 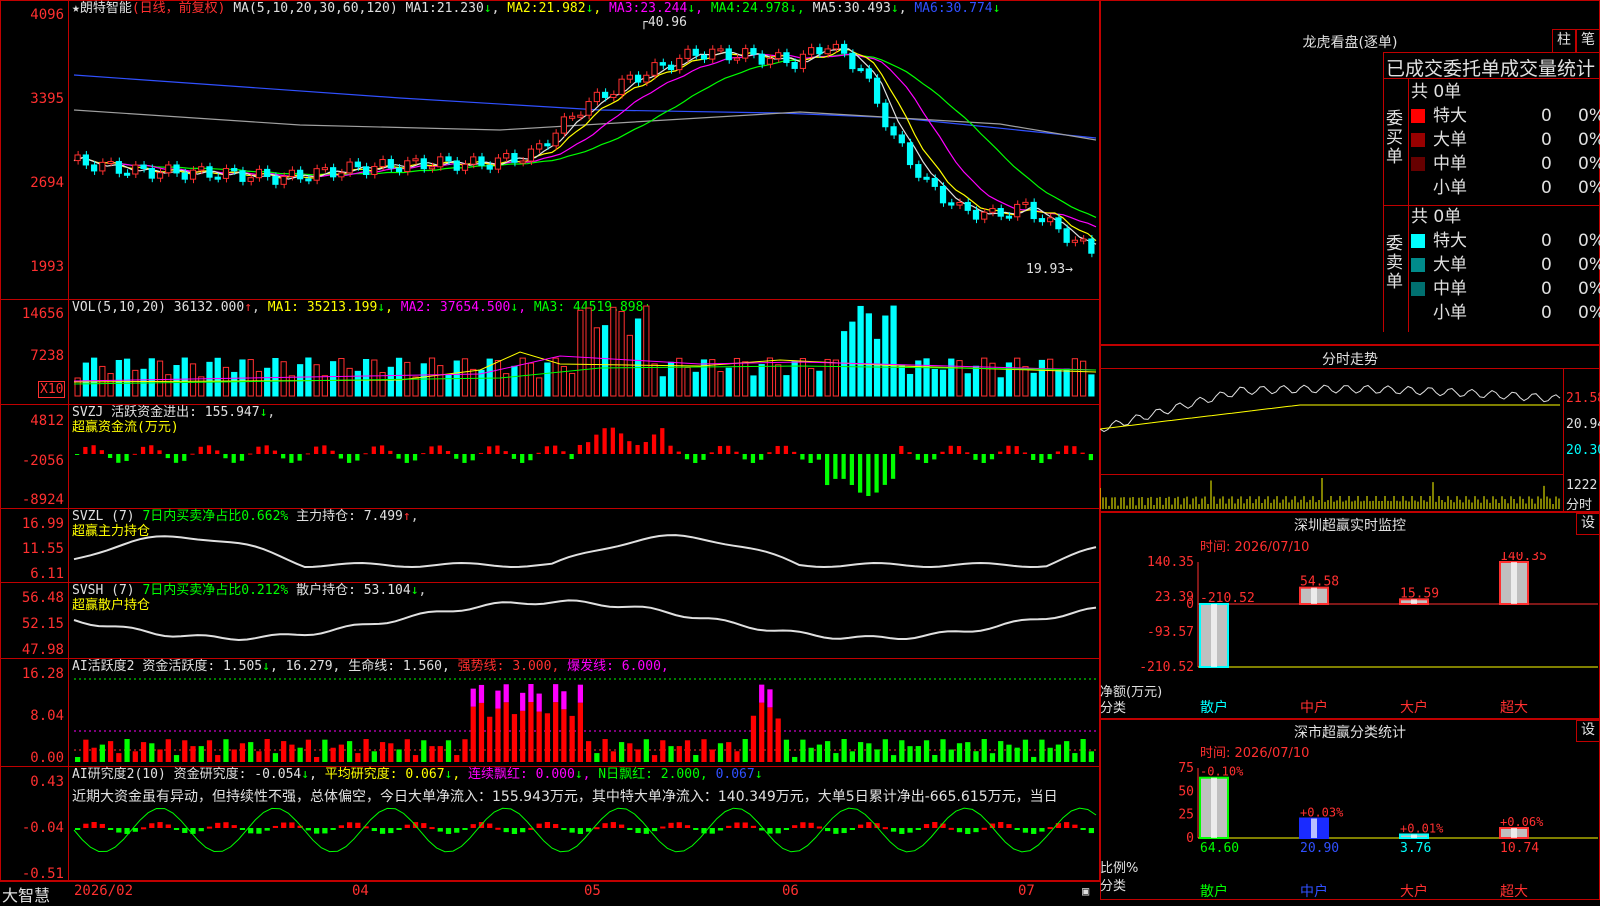 I want to click on main-hold-line, so click(x=585, y=551).